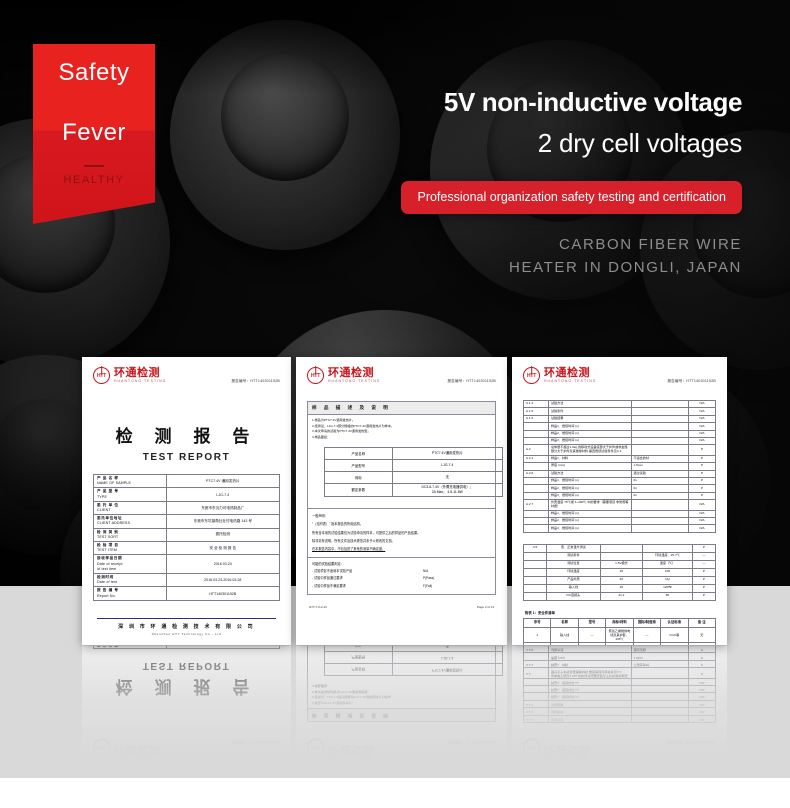 The height and width of the screenshot is (808, 790). Describe the element at coordinates (660, 466) in the screenshot. I see `doc3-cell: 1.5mm` at that location.